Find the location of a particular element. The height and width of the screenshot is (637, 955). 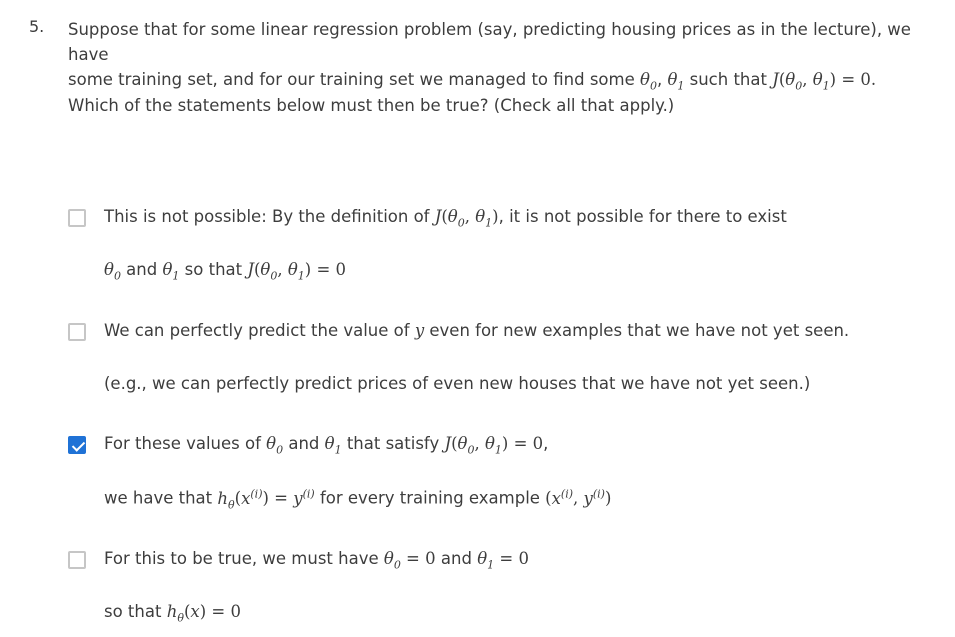

option-checkbox-checked is located at coordinates (77, 445).